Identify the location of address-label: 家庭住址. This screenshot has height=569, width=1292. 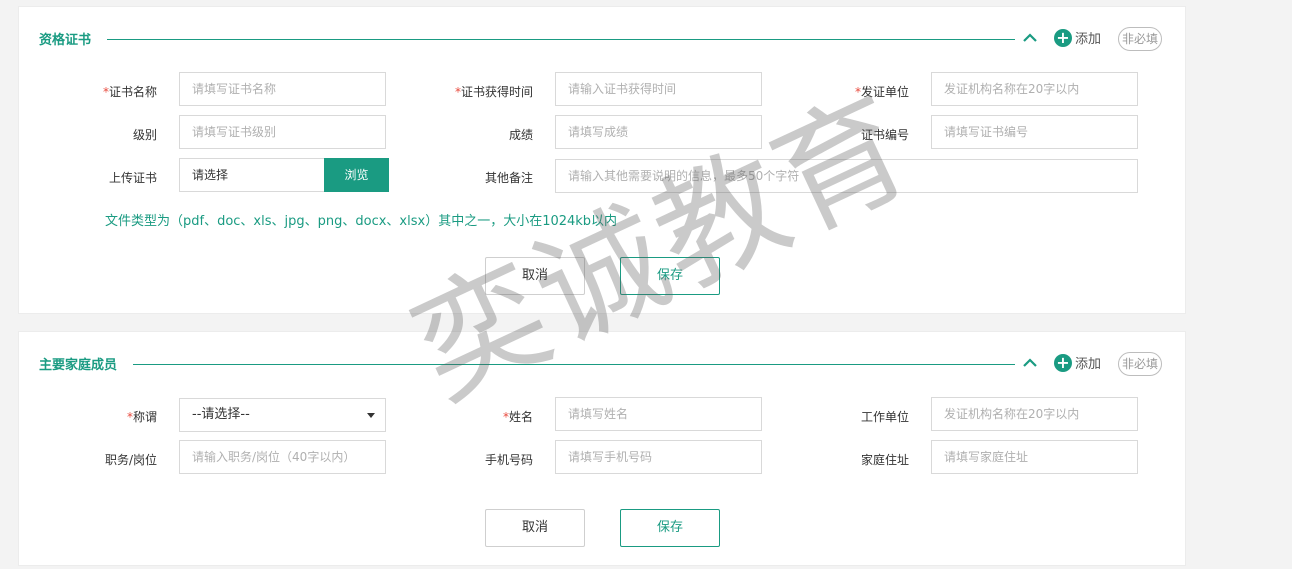
(884, 460).